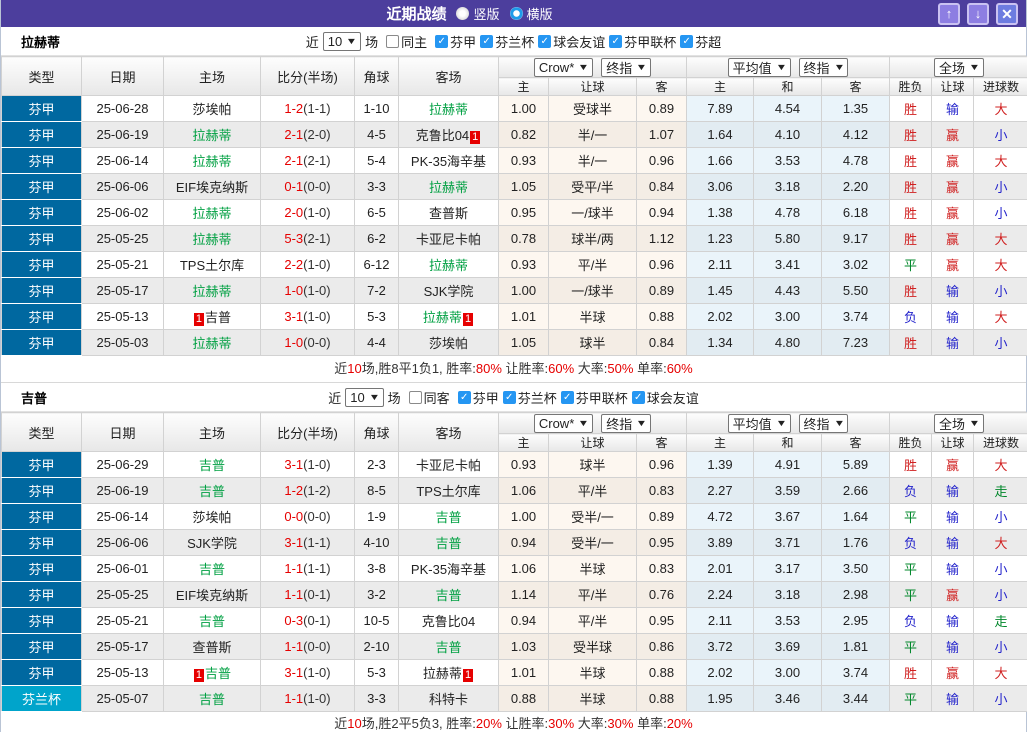  What do you see at coordinates (123, 76) in the screenshot?
I see `col-header-date: 日期` at bounding box center [123, 76].